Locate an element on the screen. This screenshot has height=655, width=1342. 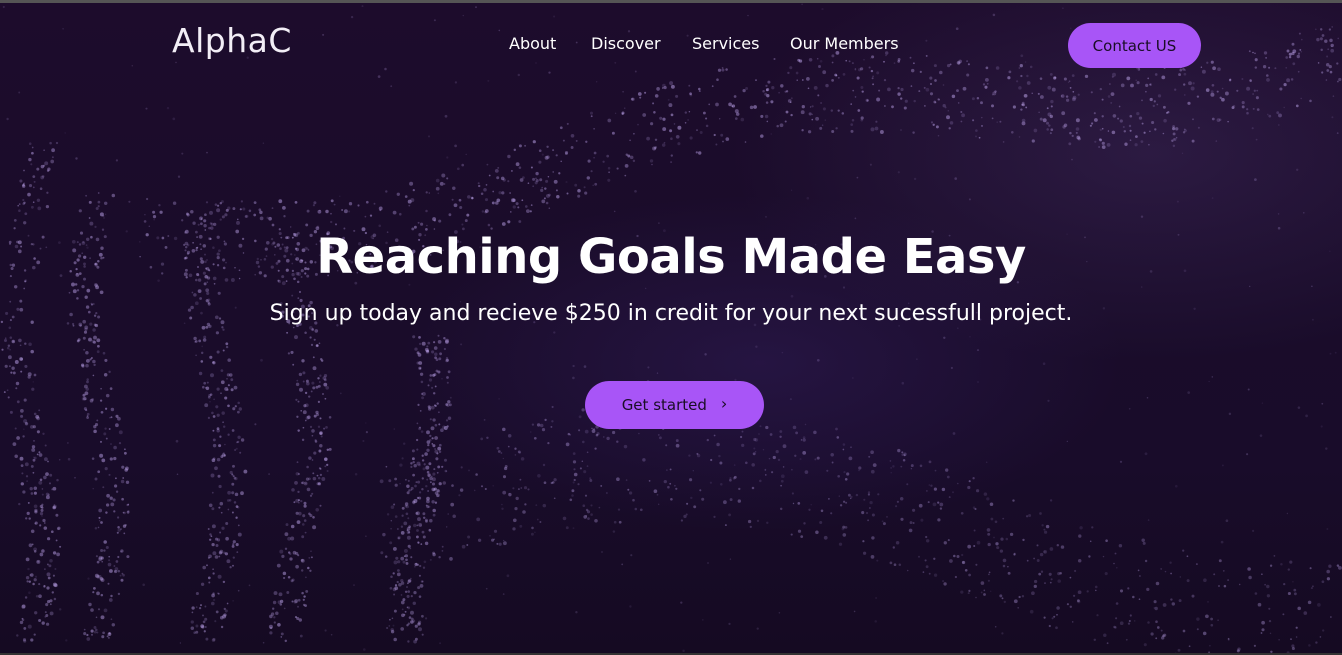
nav-link-about: About is located at coordinates (532, 43).